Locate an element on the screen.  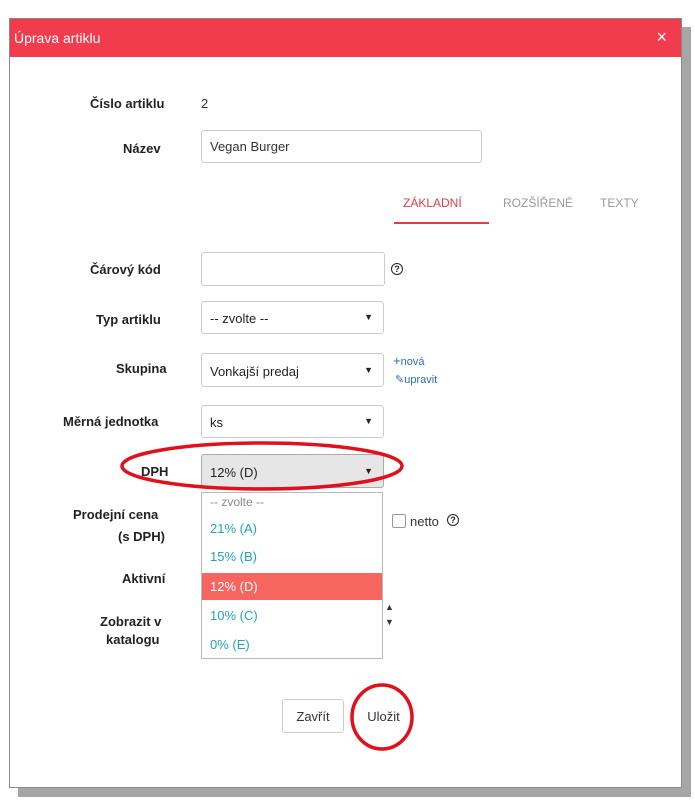
netto-checkbox is located at coordinates (399, 521).